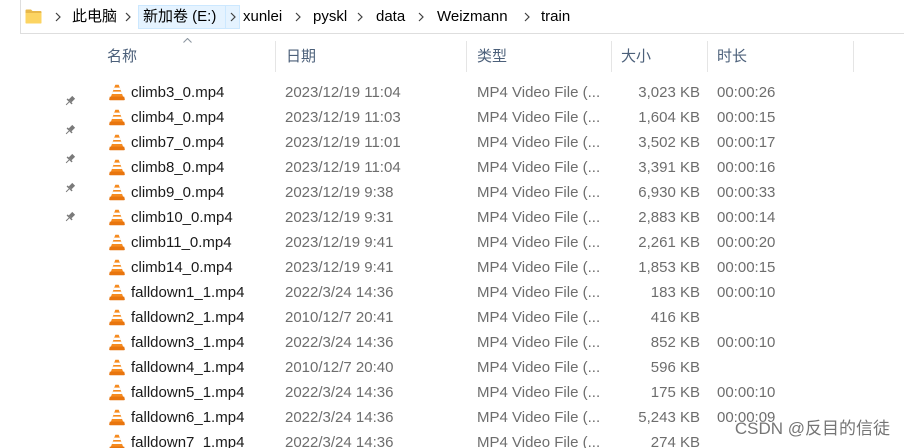 The width and height of the screenshot is (904, 448). Describe the element at coordinates (187, 40) in the screenshot. I see `sort-ascending-icon` at that location.